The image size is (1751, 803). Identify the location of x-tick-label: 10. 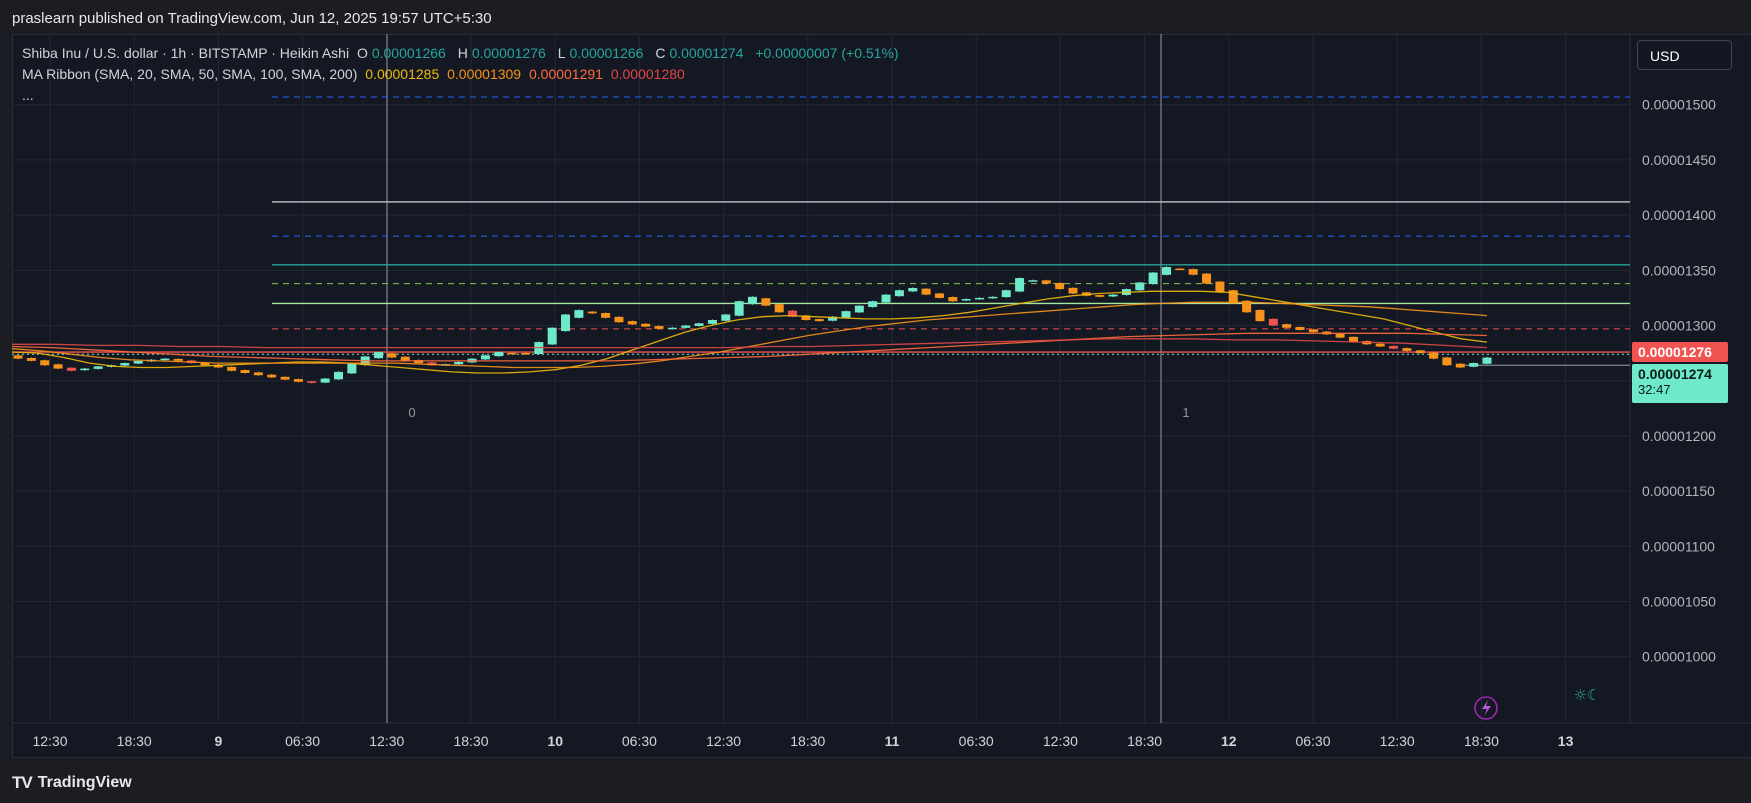
(555, 741).